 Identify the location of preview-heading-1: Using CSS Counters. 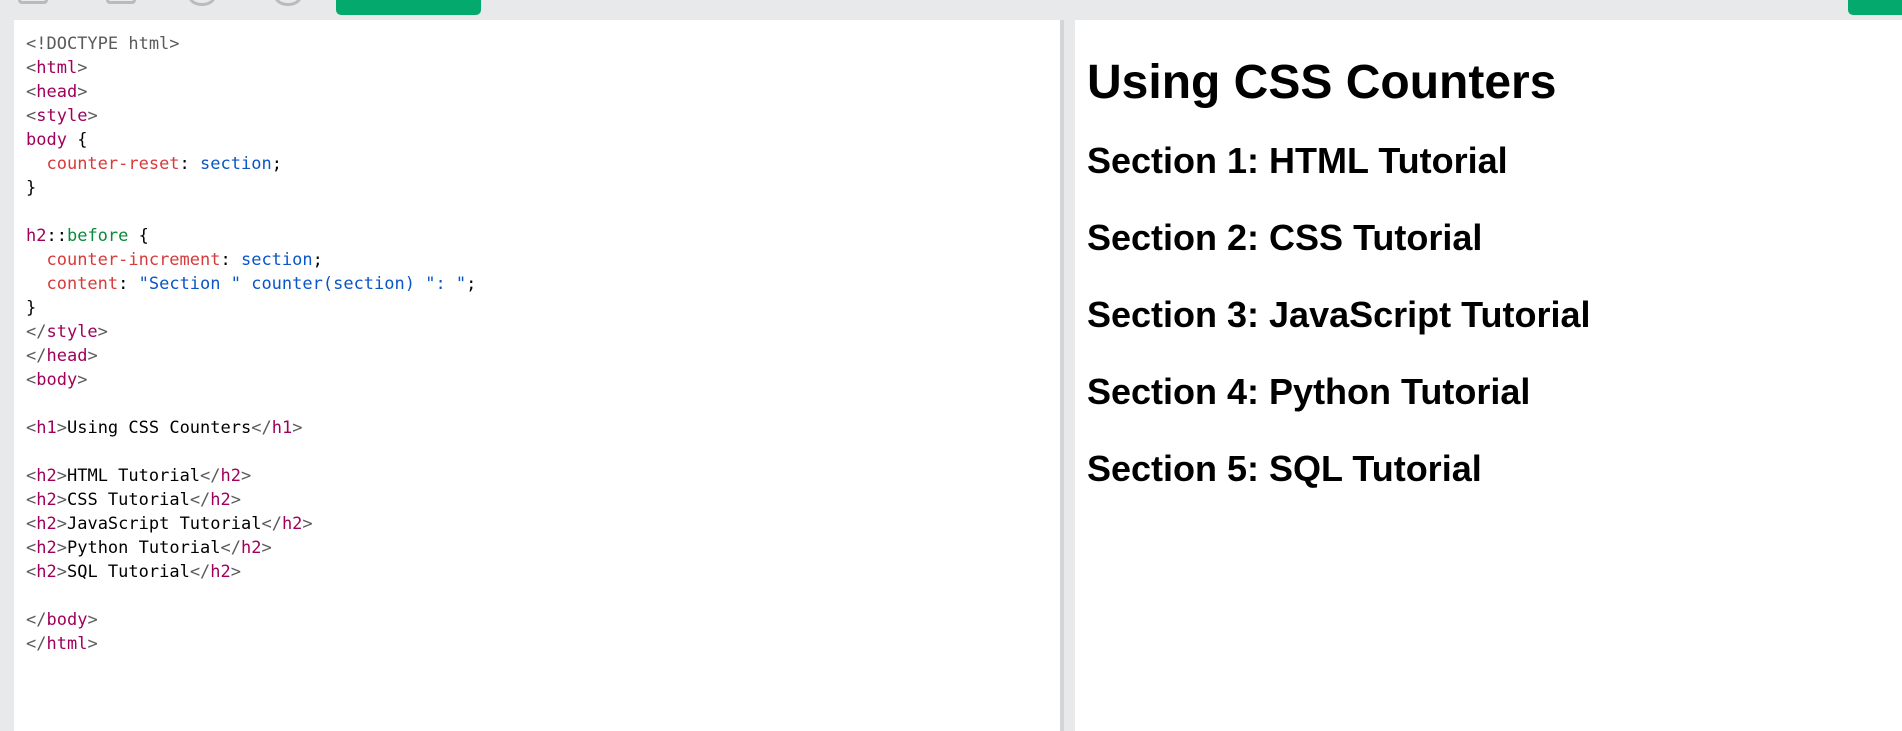
(1322, 82).